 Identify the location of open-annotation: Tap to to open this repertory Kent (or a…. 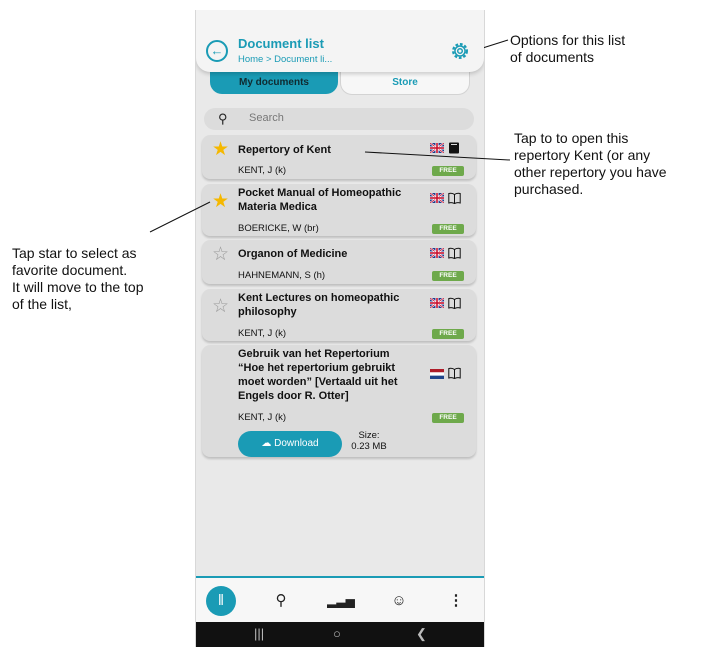
(590, 163).